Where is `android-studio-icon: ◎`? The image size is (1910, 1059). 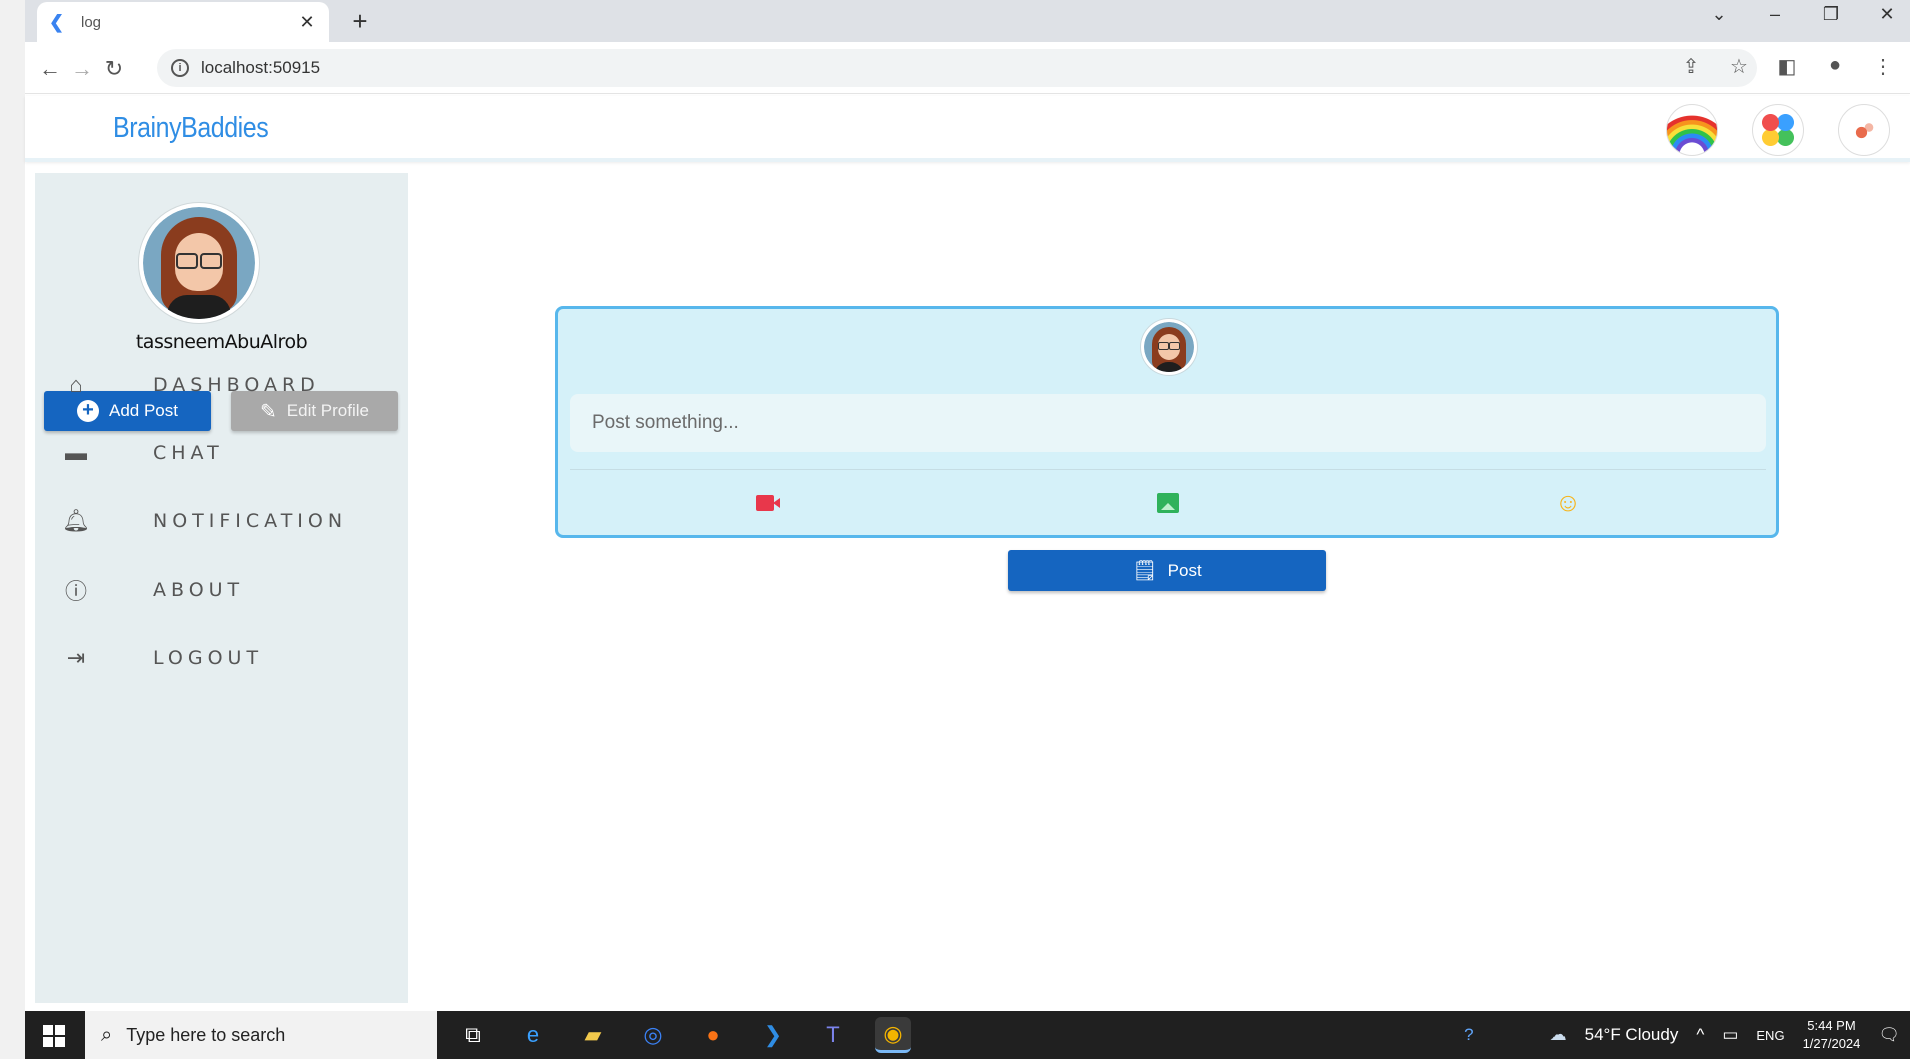 android-studio-icon: ◎ is located at coordinates (653, 1035).